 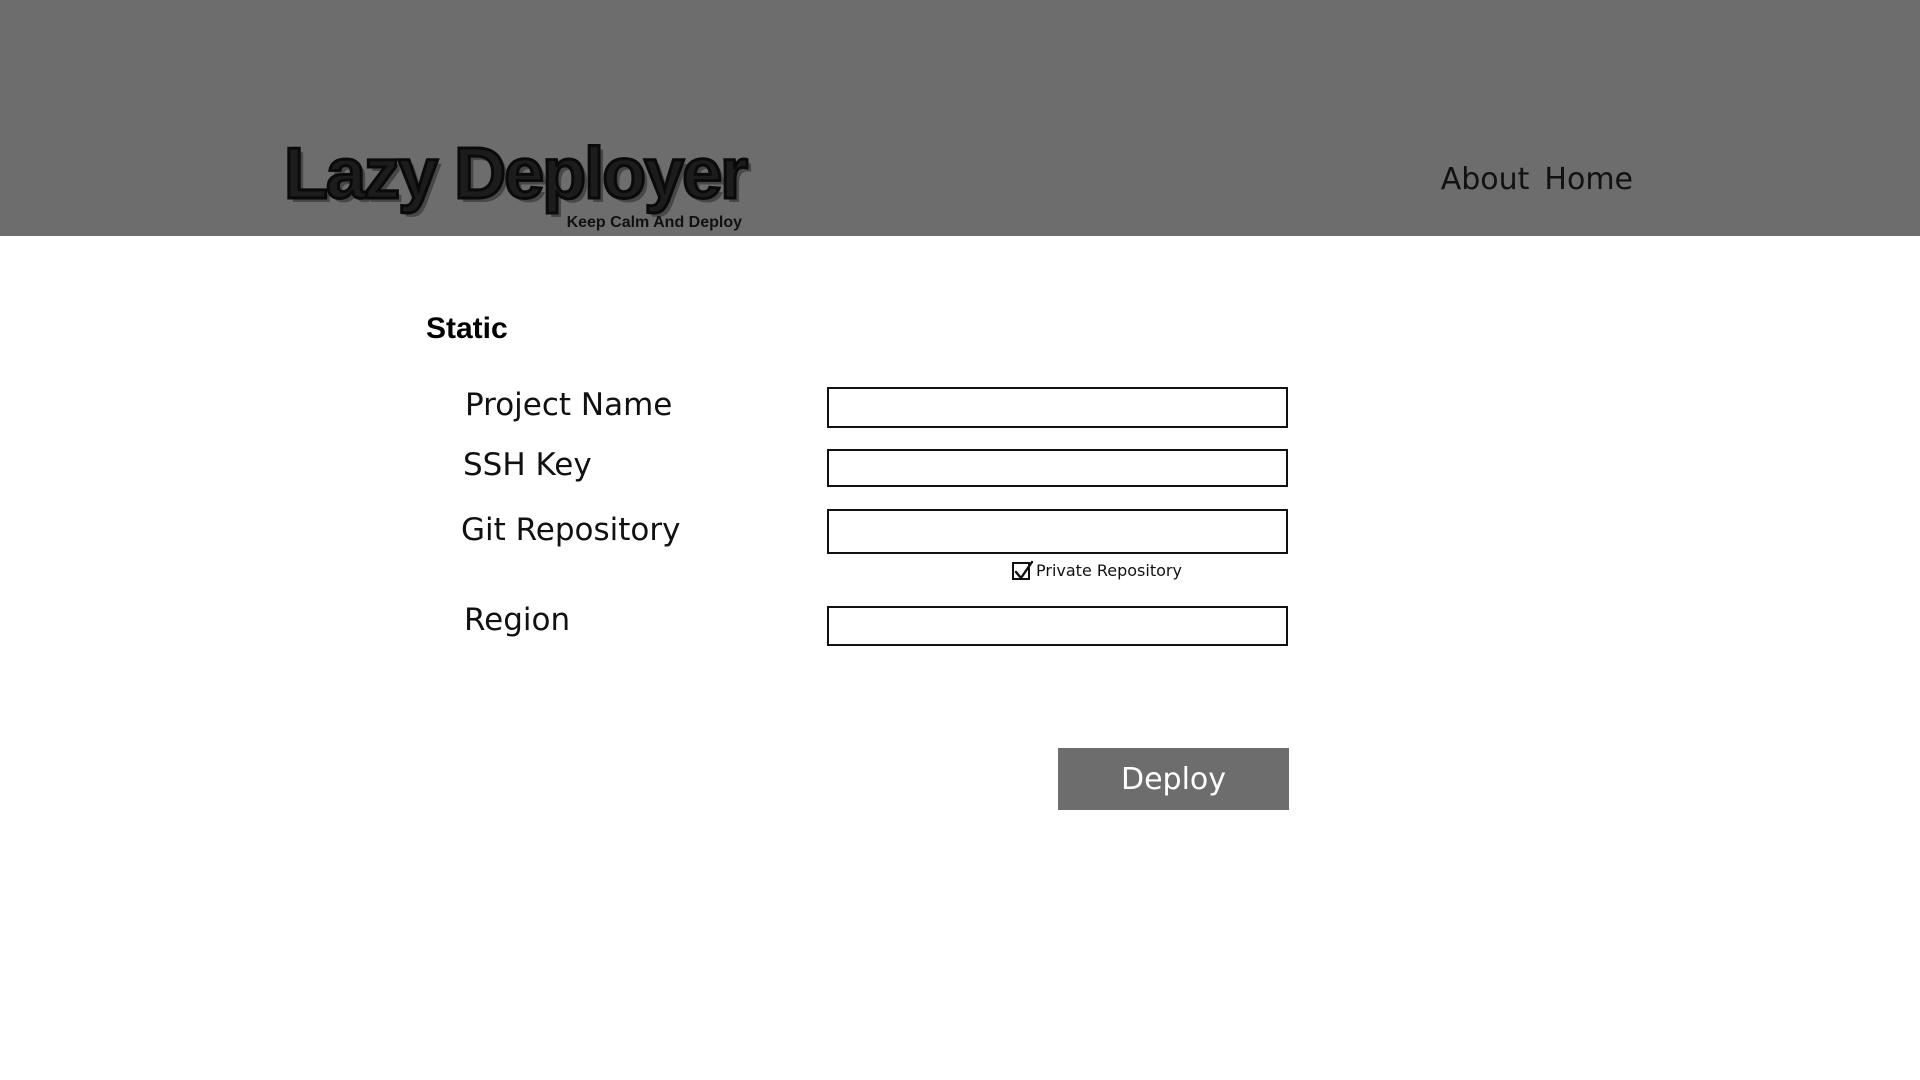 I want to click on ssh-key-input, so click(x=1057, y=468).